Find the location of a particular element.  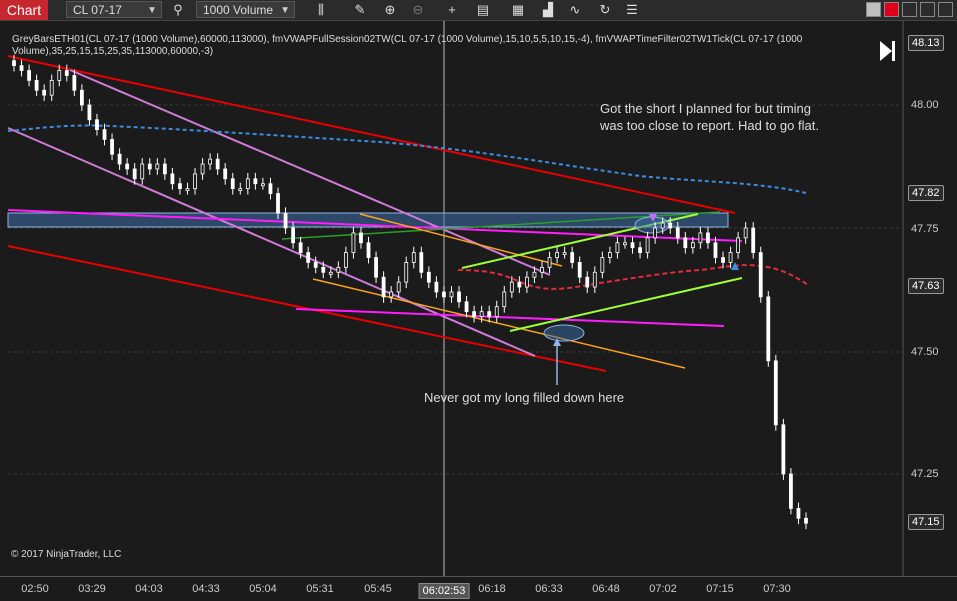

zoom-out-icon: ⊖ is located at coordinates (418, 10).